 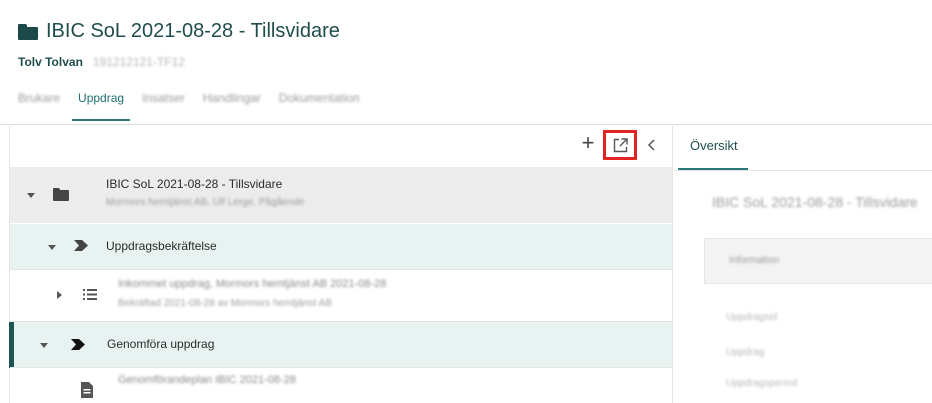 I want to click on tab-brukare: Brukare, so click(x=39, y=105).